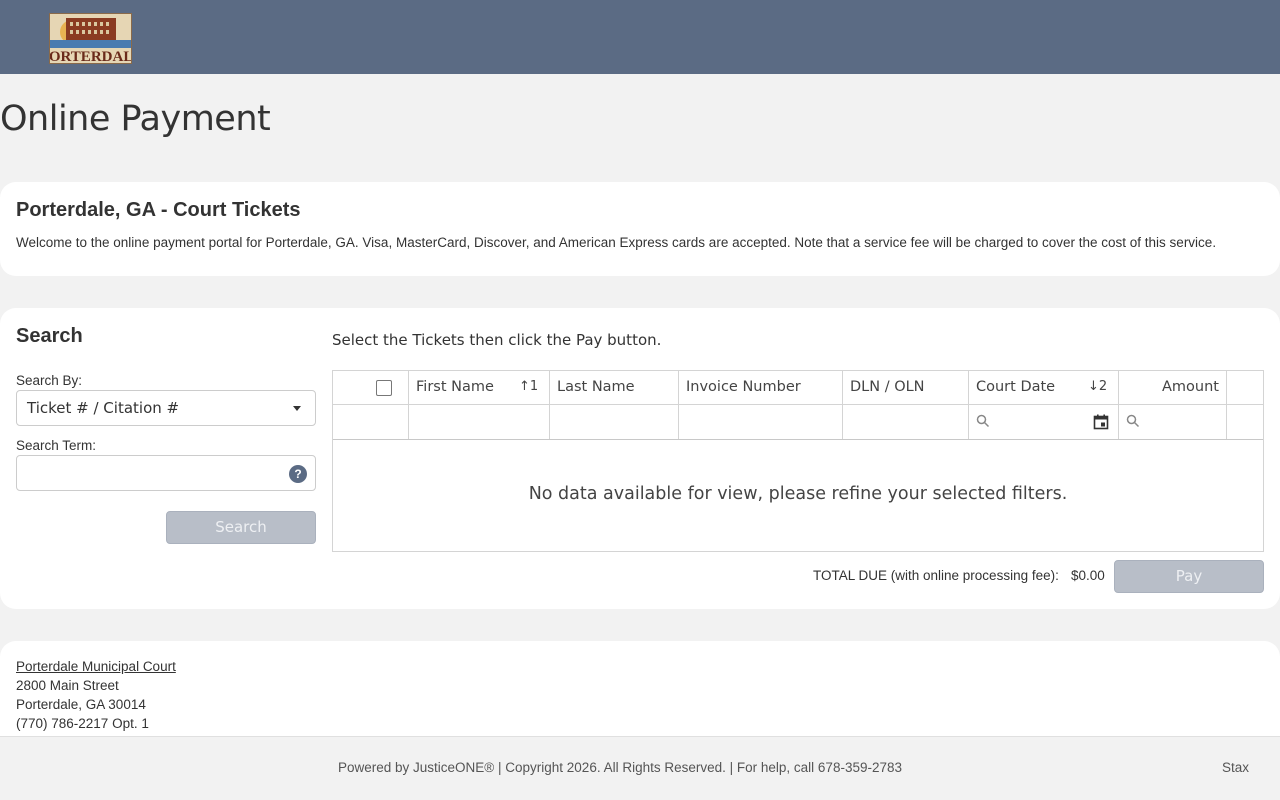 The image size is (1280, 800). Describe the element at coordinates (297, 408) in the screenshot. I see `chevron-down-icon` at that location.